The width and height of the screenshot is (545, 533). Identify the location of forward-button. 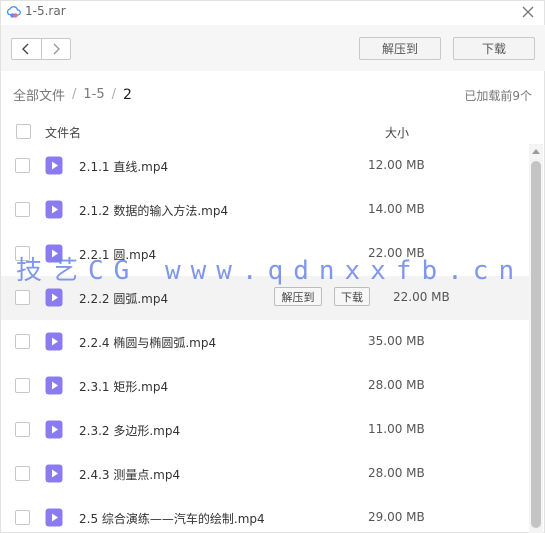
(55, 49).